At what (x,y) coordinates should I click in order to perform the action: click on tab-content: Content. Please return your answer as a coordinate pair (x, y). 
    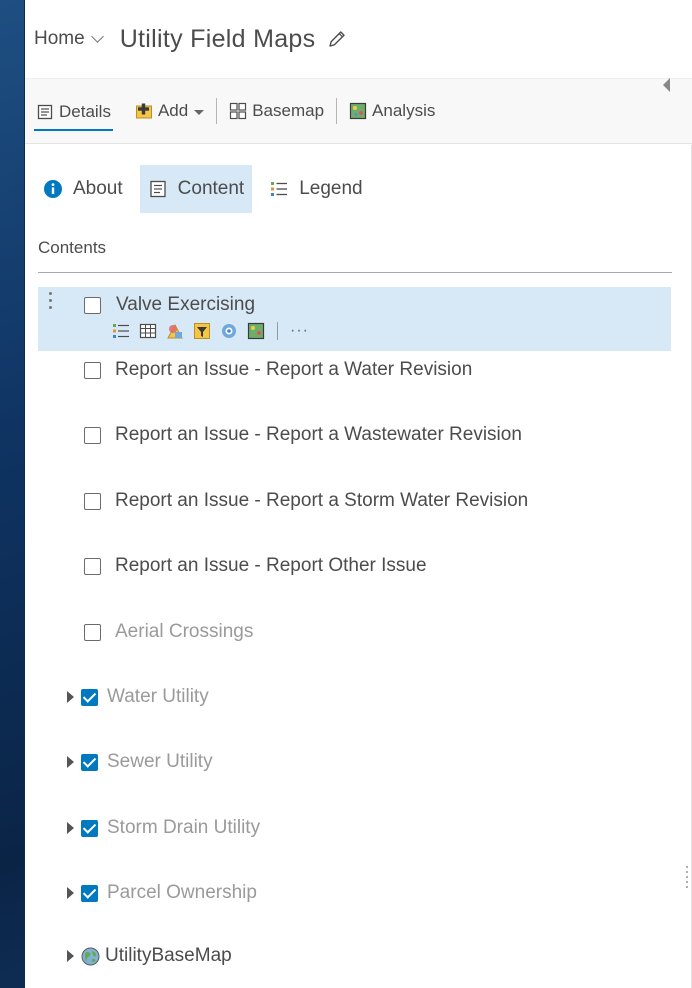
    Looking at the image, I should click on (196, 189).